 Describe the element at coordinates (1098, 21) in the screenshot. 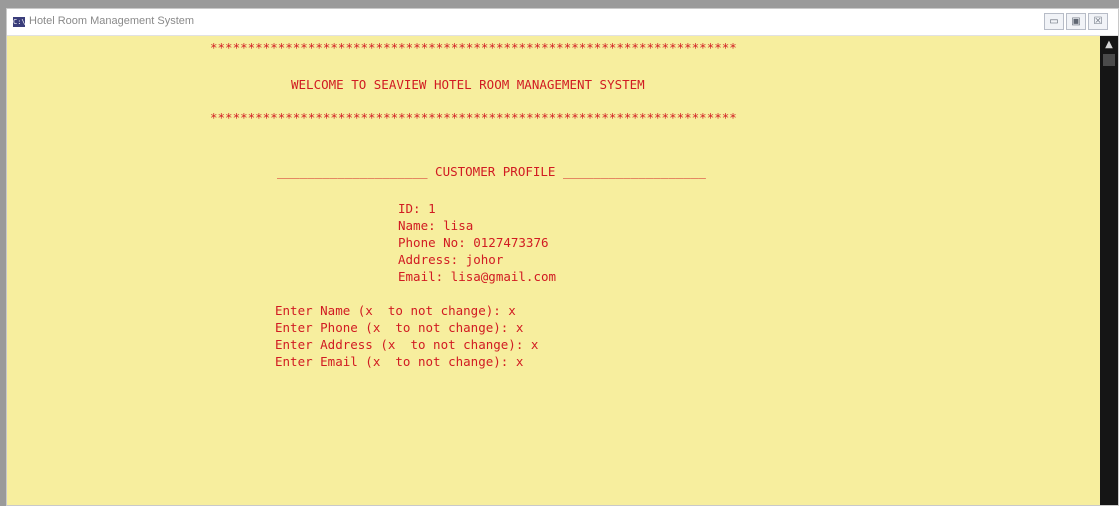

I see `close-button: ☒` at that location.